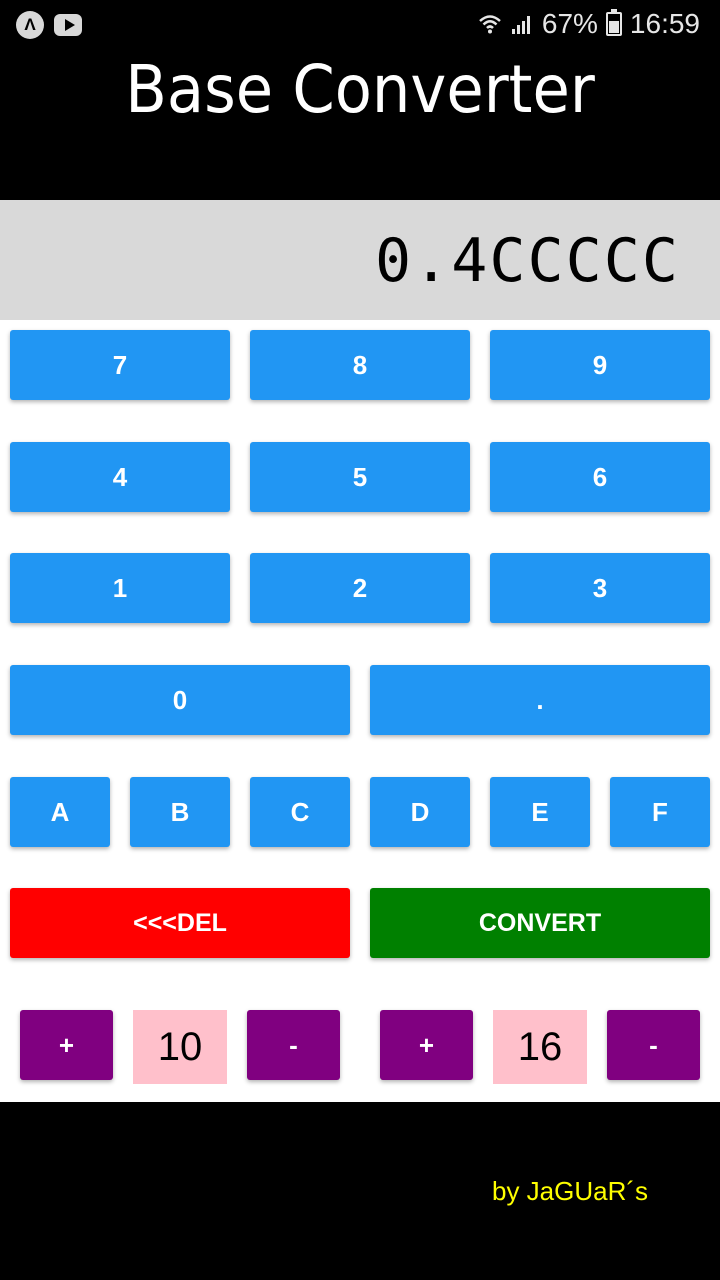  Describe the element at coordinates (569, 23) in the screenshot. I see `battery-percent: 67%` at that location.